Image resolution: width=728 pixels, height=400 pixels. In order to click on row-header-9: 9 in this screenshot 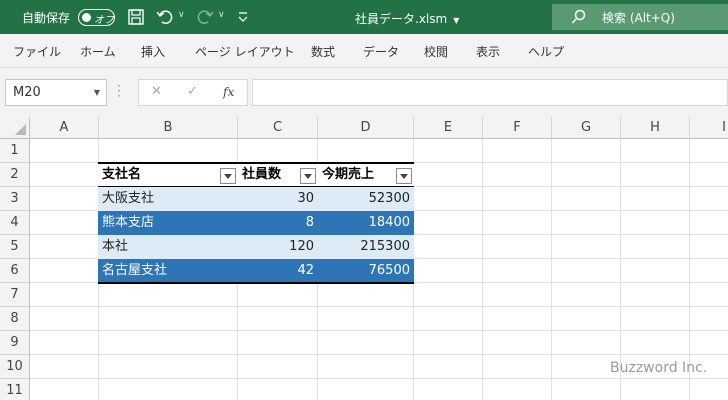, I will do `click(15, 343)`.